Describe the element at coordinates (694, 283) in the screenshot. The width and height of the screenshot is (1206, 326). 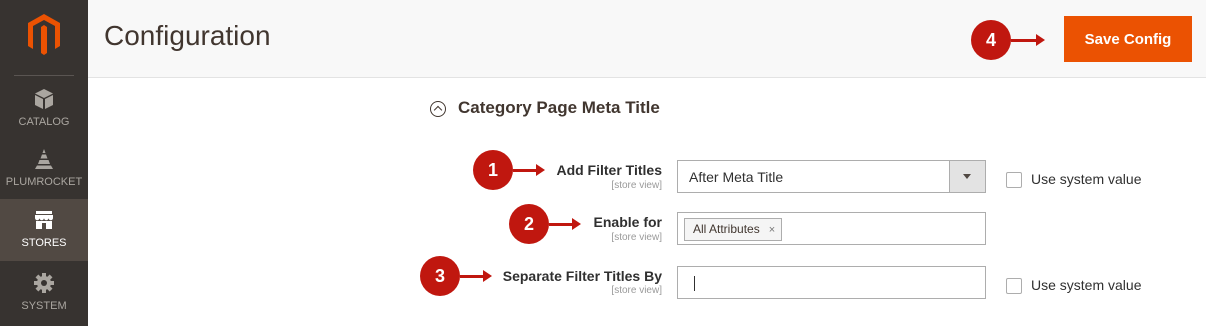
I see `text-caret` at that location.